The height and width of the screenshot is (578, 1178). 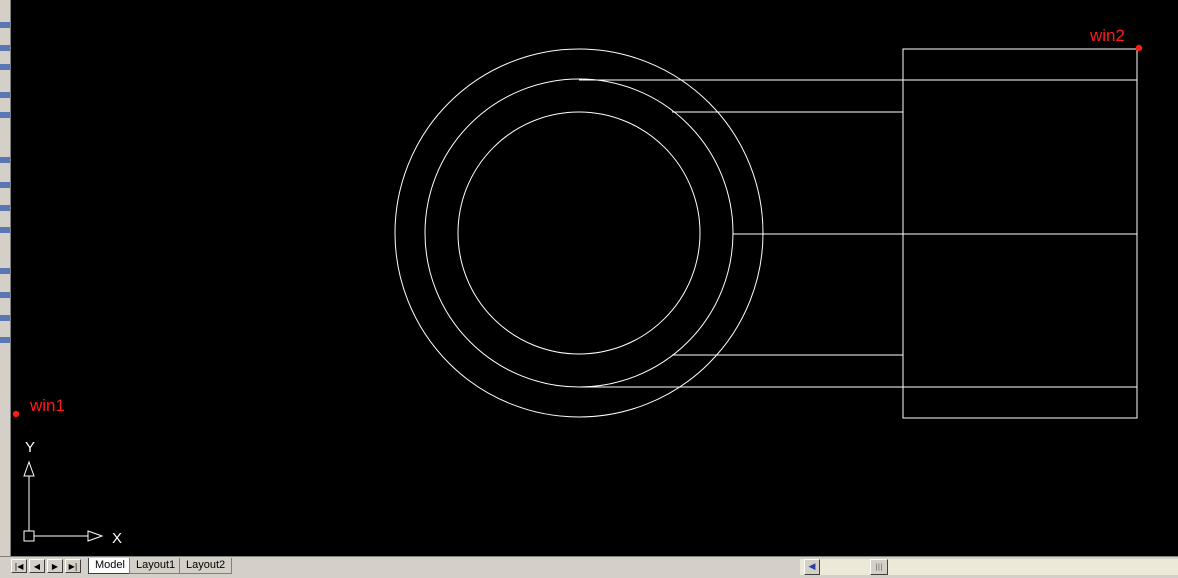 I want to click on previous-tab-button: ◀, so click(x=37, y=566).